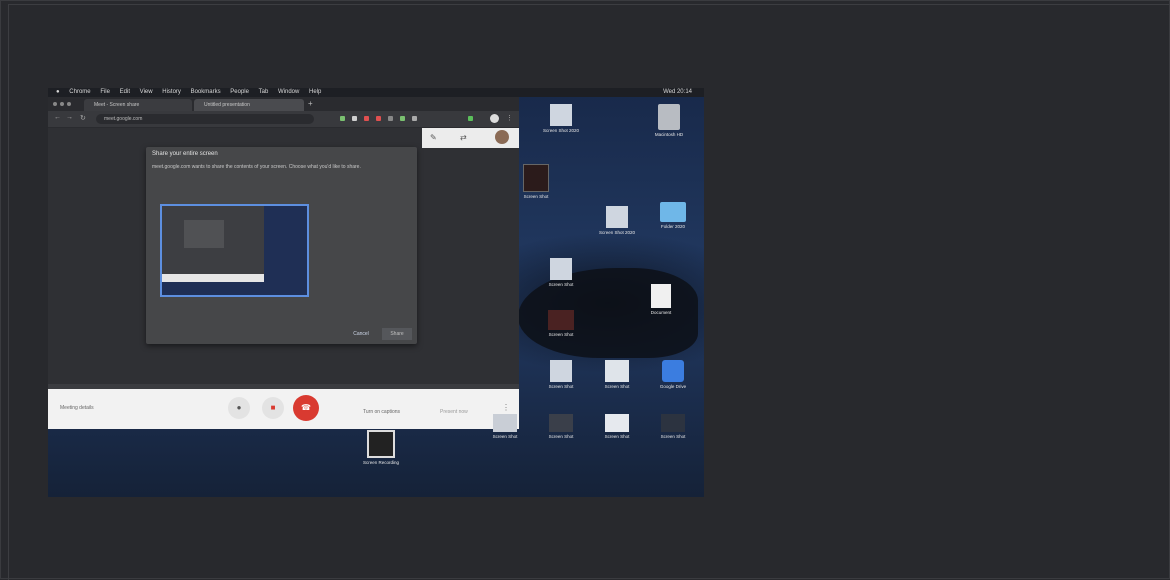 The image size is (1170, 580). I want to click on menu-help: Help, so click(315, 92).